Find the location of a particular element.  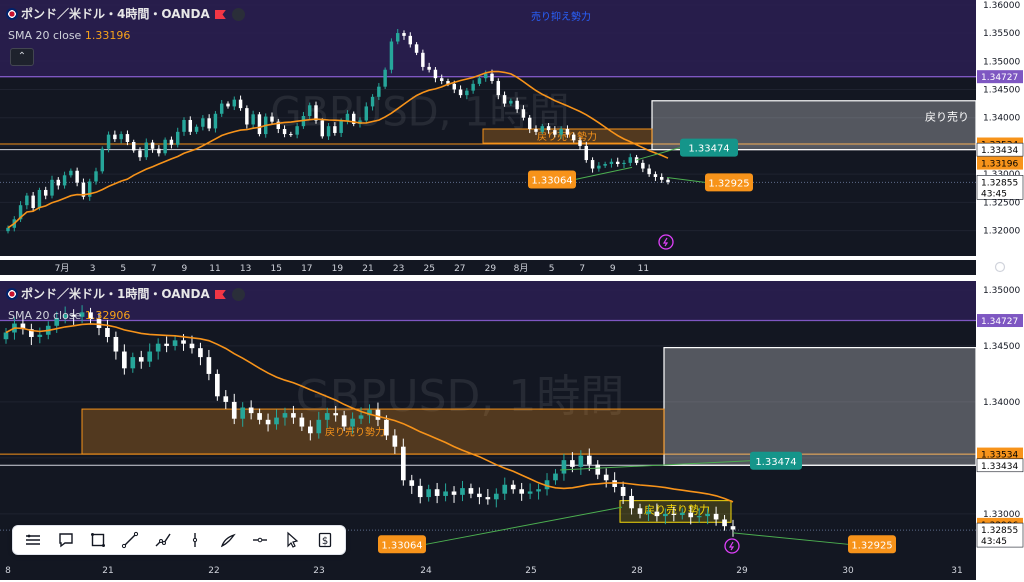

bottom-sma-legend: SMA 20 close 1.32906 is located at coordinates (69, 315).